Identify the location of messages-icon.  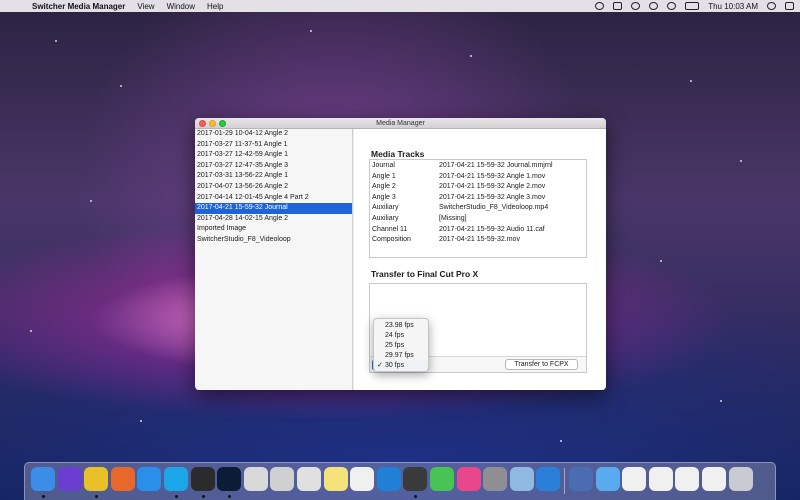
(442, 479).